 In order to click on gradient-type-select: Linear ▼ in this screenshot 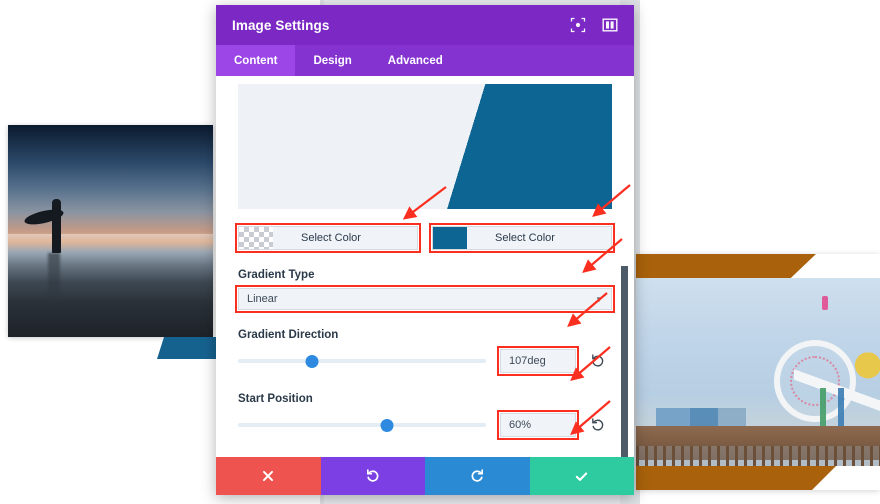, I will do `click(425, 299)`.